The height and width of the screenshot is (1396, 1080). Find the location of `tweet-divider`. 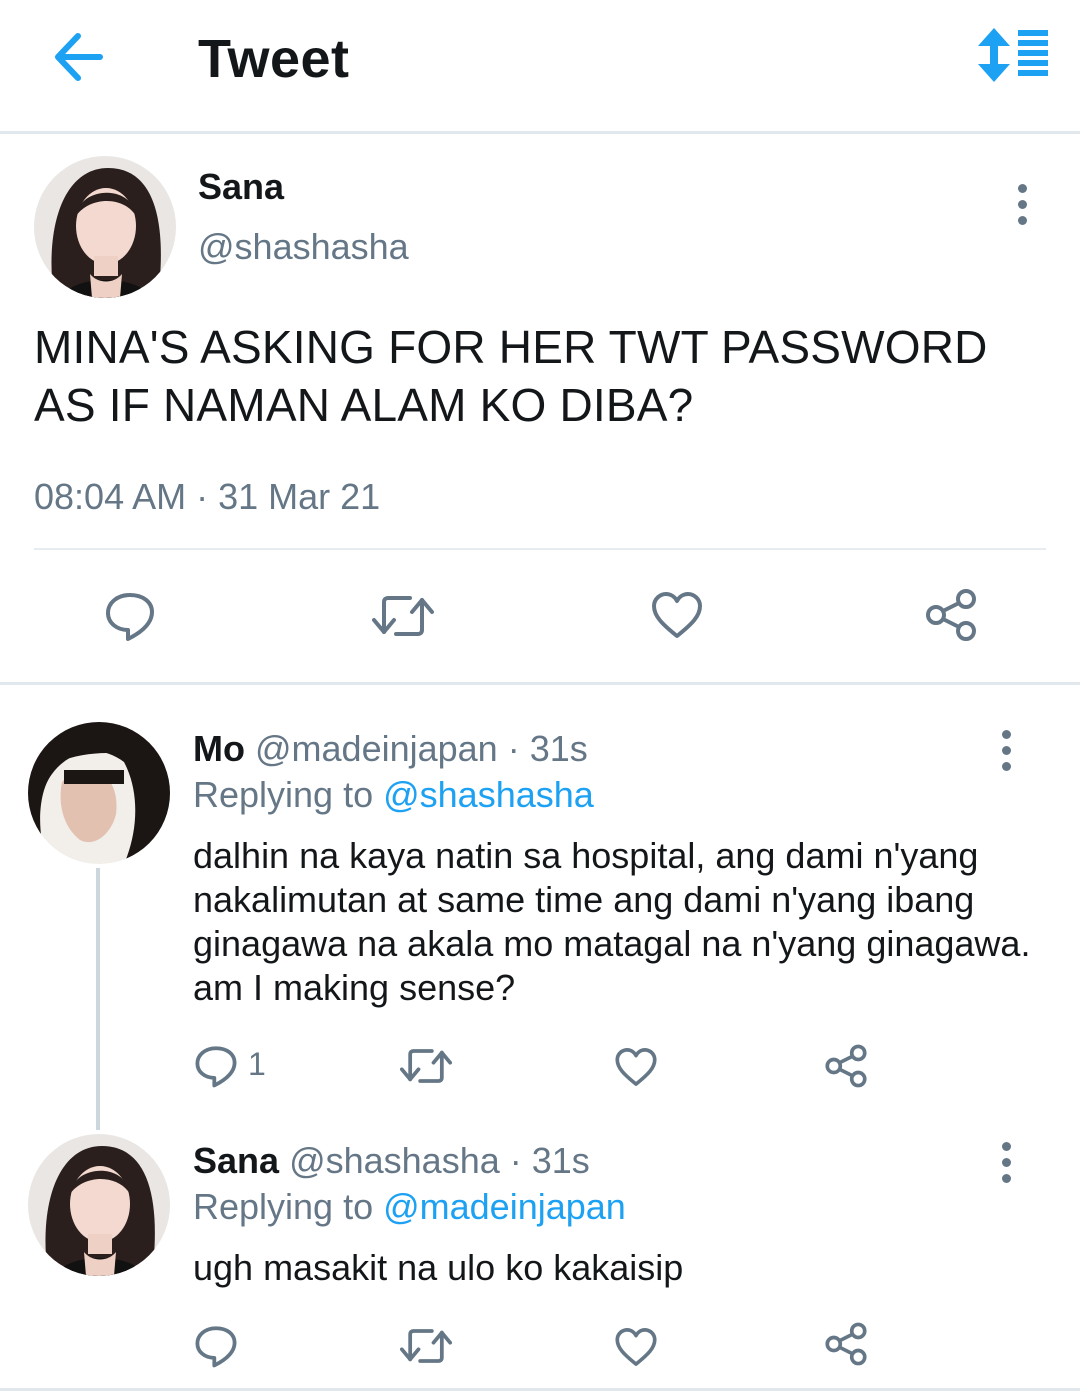

tweet-divider is located at coordinates (540, 549).